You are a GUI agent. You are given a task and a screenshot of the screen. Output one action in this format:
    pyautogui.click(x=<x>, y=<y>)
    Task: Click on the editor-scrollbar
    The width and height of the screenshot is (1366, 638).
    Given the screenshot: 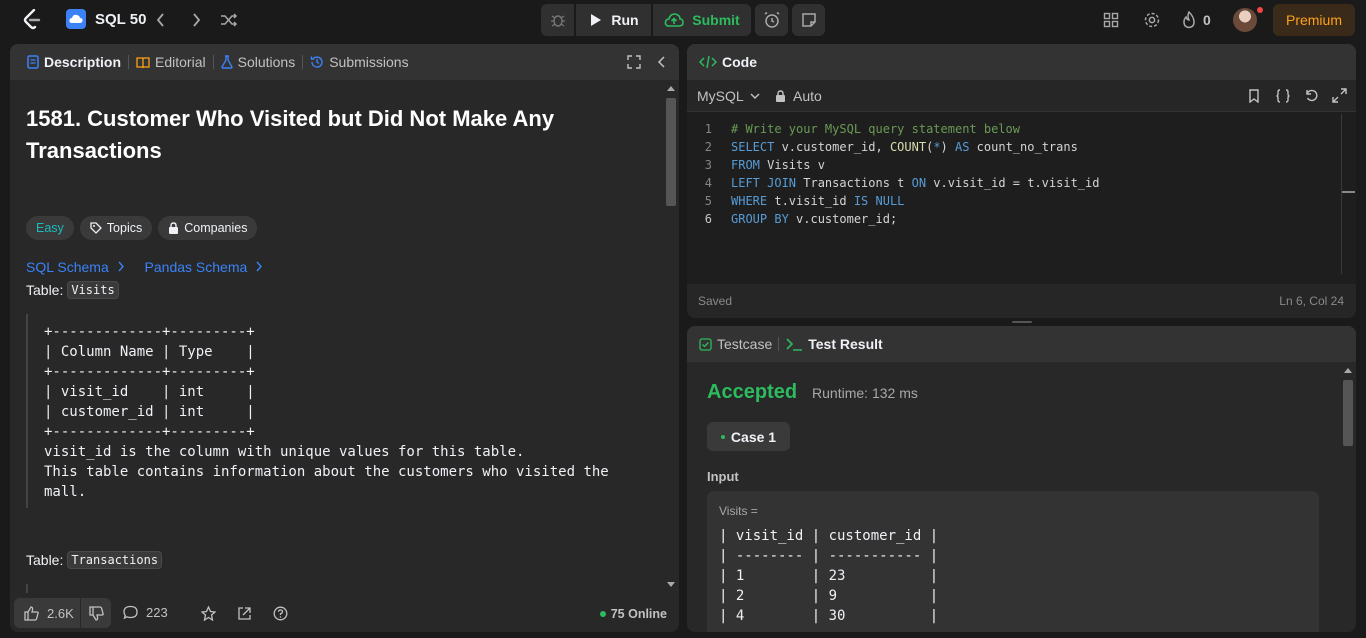 What is the action you would take?
    pyautogui.click(x=1341, y=194)
    